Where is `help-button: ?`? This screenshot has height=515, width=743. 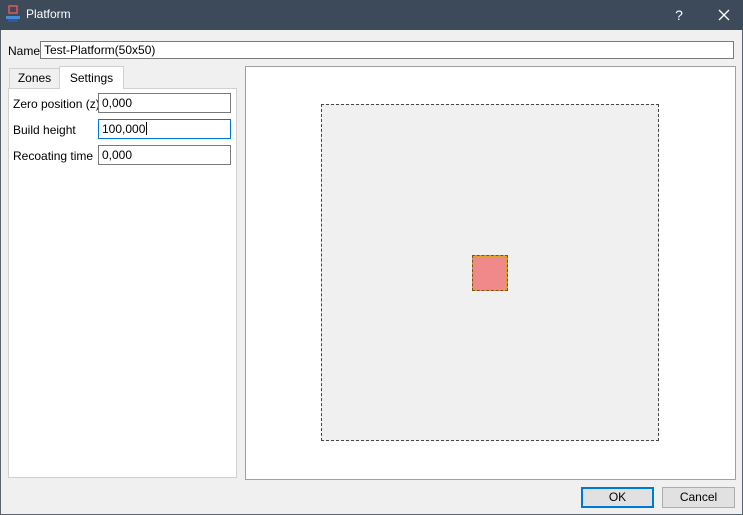 help-button: ? is located at coordinates (679, 15).